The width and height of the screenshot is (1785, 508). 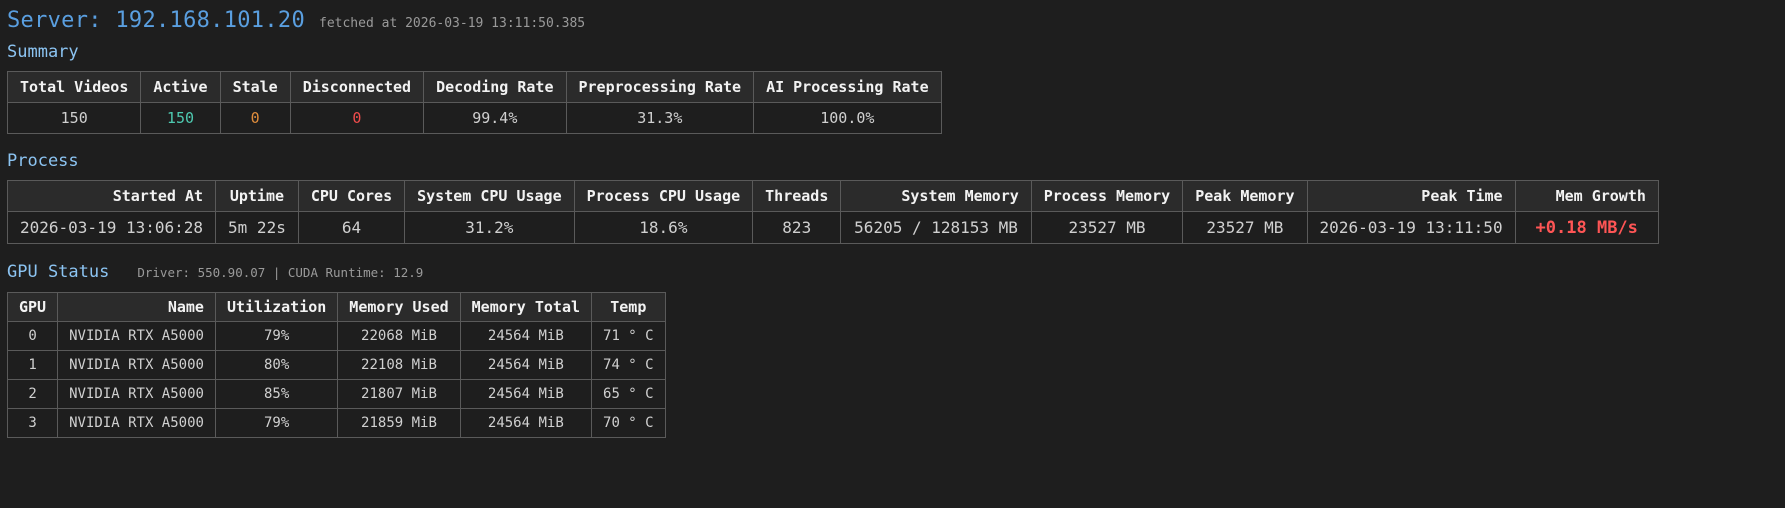 I want to click on gpu-index: 0, so click(x=32, y=336).